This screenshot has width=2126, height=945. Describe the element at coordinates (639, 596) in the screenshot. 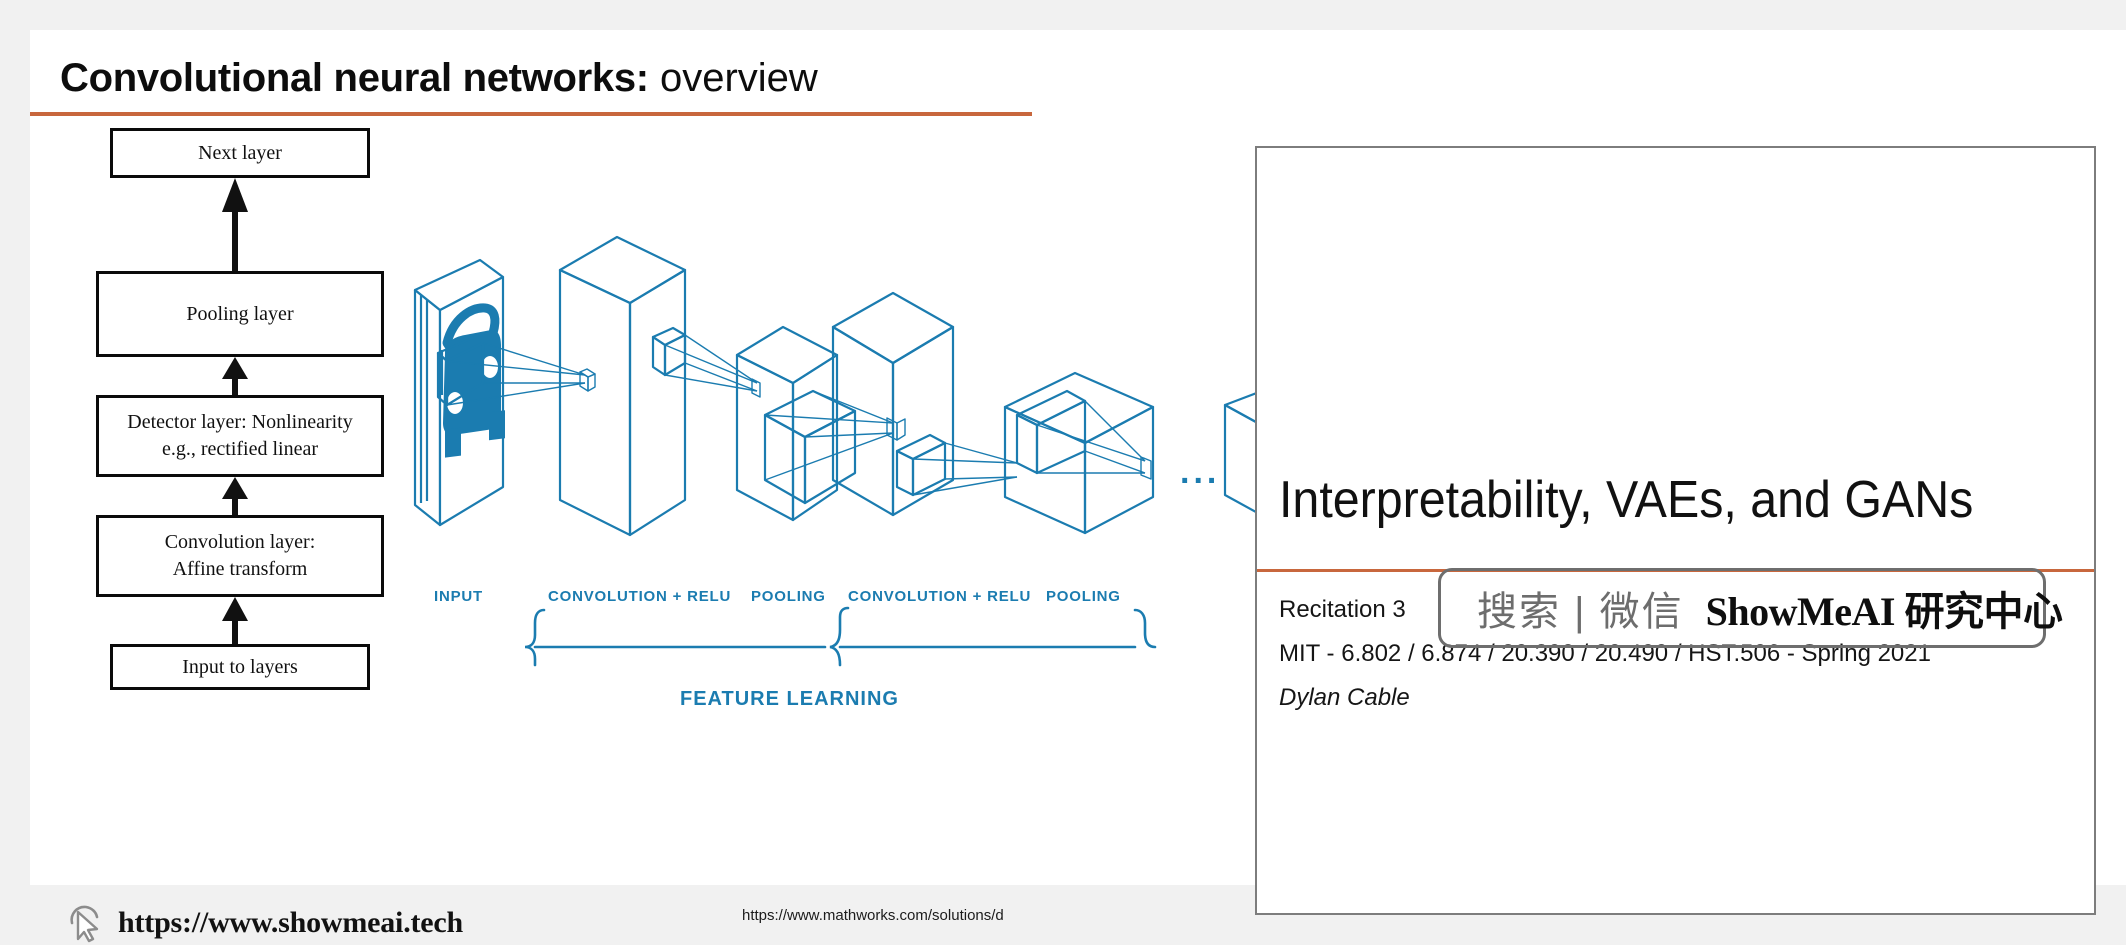

I see `stage-label-conv1: CONVOLUTION + RELU` at that location.